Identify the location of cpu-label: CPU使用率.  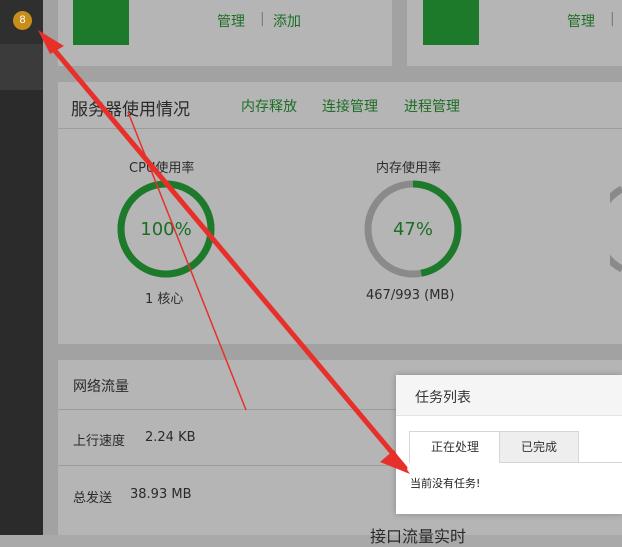
(162, 168).